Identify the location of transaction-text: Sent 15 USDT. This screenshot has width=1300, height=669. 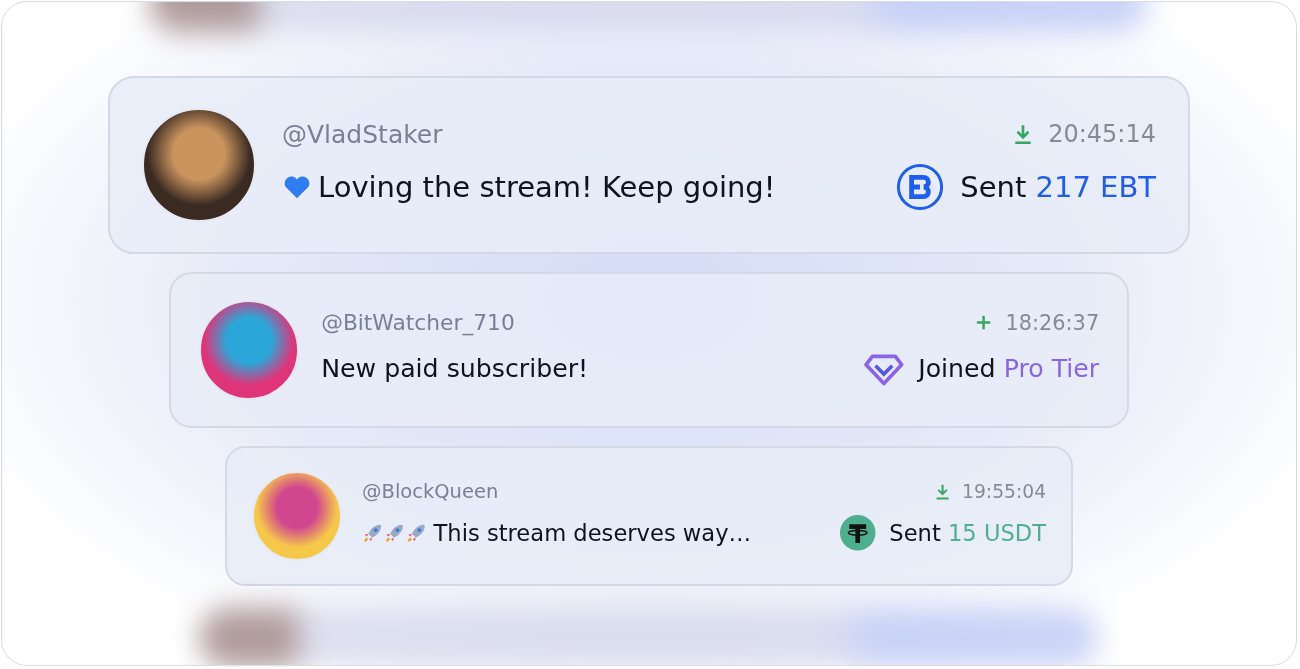
(968, 533).